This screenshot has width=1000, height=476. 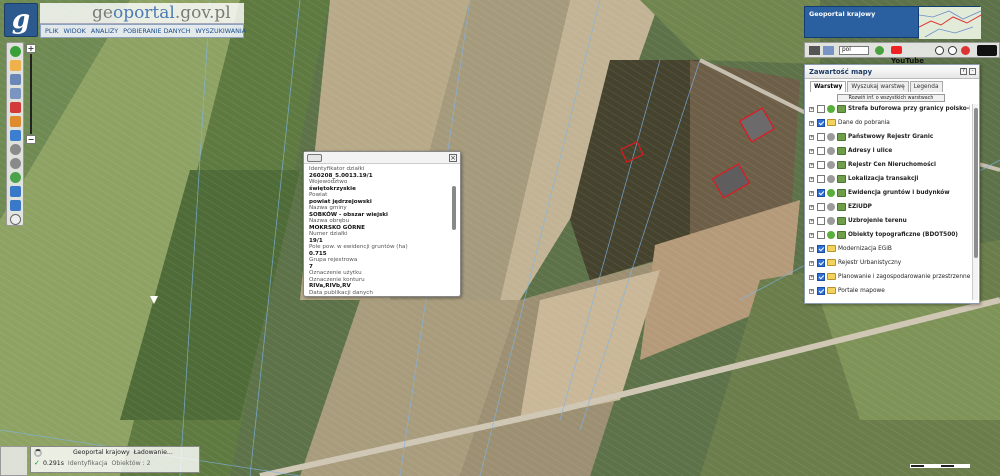 What do you see at coordinates (15, 65) in the screenshot?
I see `pan-hand-icon` at bounding box center [15, 65].